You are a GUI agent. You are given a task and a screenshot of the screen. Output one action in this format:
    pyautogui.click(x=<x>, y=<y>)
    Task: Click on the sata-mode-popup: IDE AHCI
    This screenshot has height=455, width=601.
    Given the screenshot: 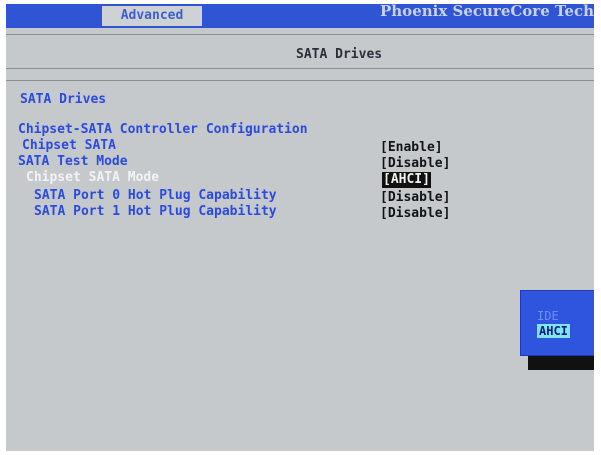 What is the action you would take?
    pyautogui.click(x=557, y=323)
    